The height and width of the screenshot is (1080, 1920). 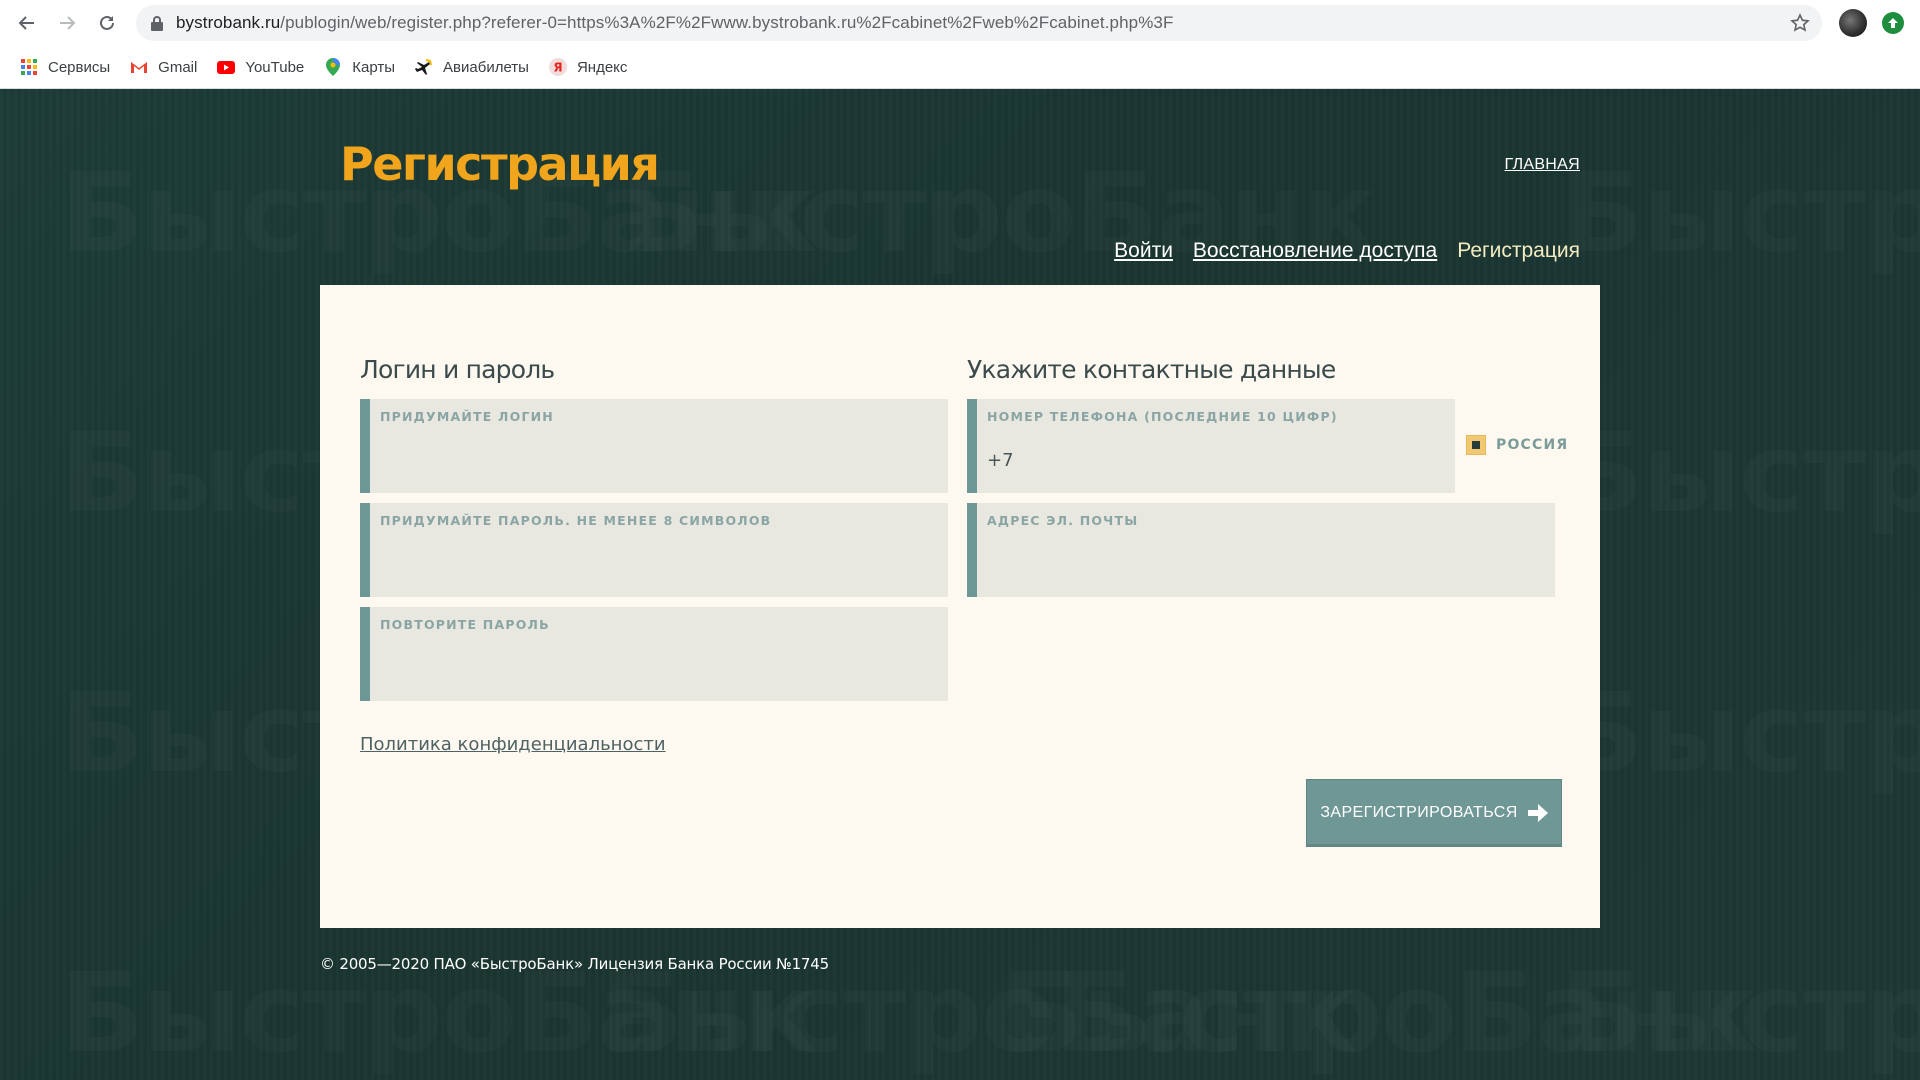 I want to click on bookmark-label: Gmail, so click(x=178, y=67).